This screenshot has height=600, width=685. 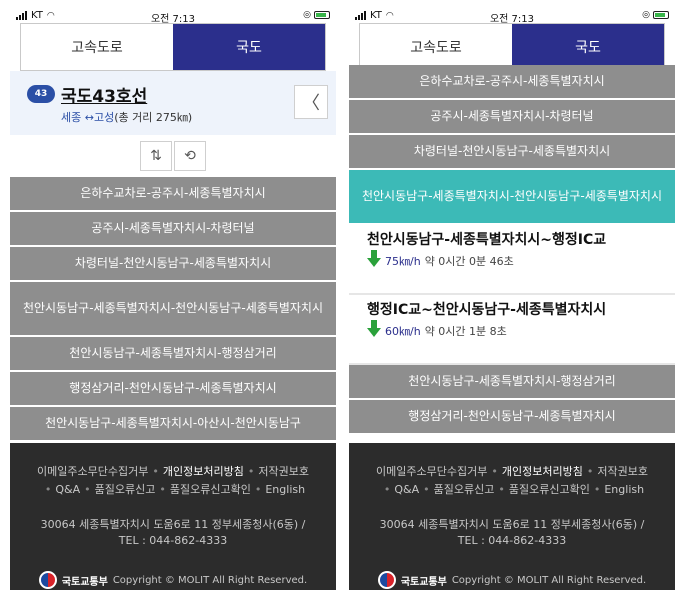 I want to click on reverse-direction-button: ⇅, so click(x=156, y=156).